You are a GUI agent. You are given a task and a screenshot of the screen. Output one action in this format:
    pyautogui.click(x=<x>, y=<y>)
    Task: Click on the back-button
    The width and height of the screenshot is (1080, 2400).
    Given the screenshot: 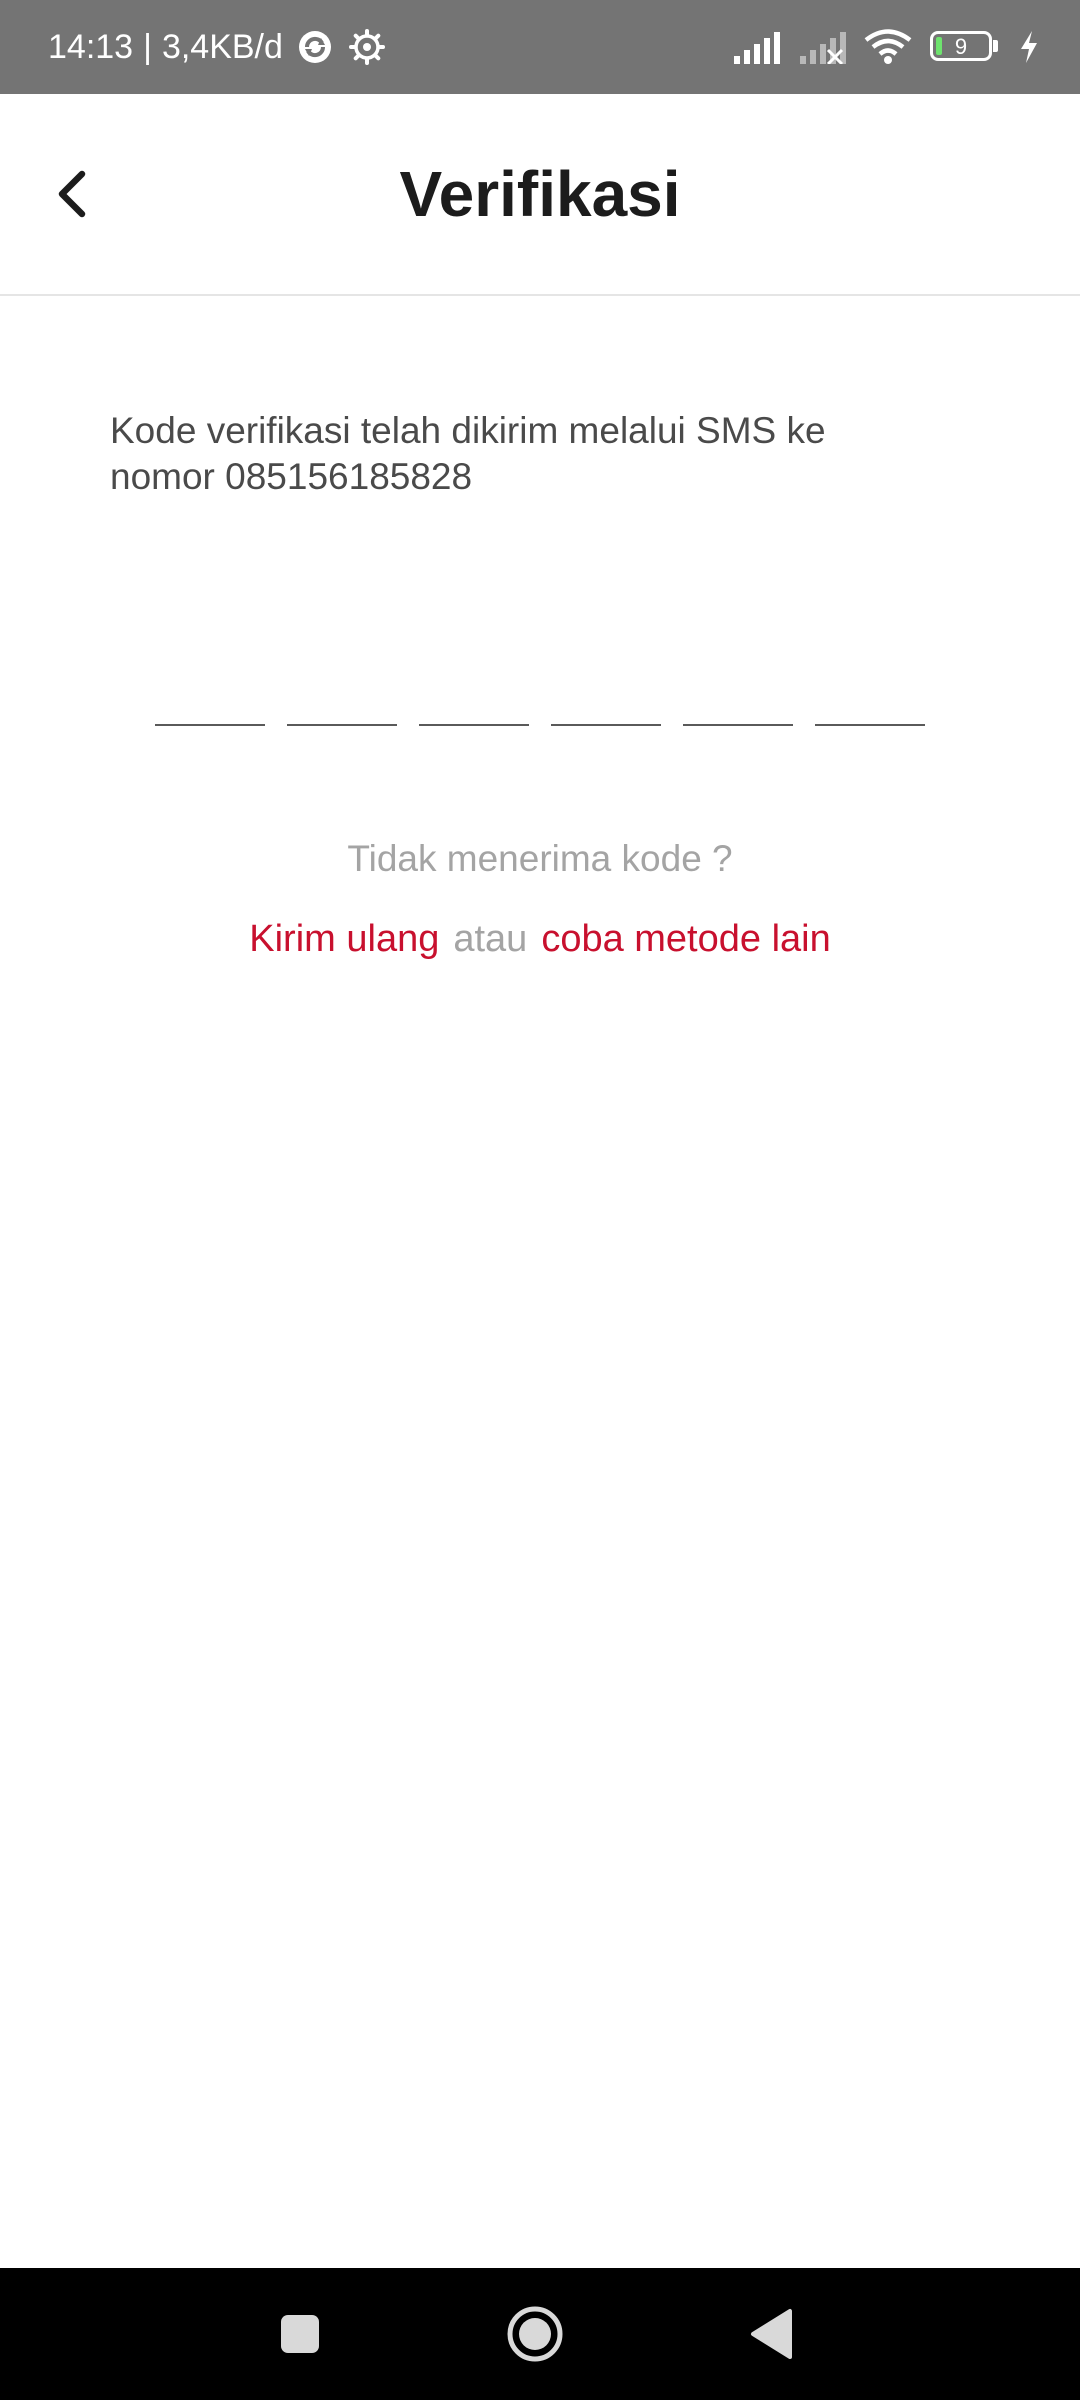 What is the action you would take?
    pyautogui.click(x=72, y=194)
    